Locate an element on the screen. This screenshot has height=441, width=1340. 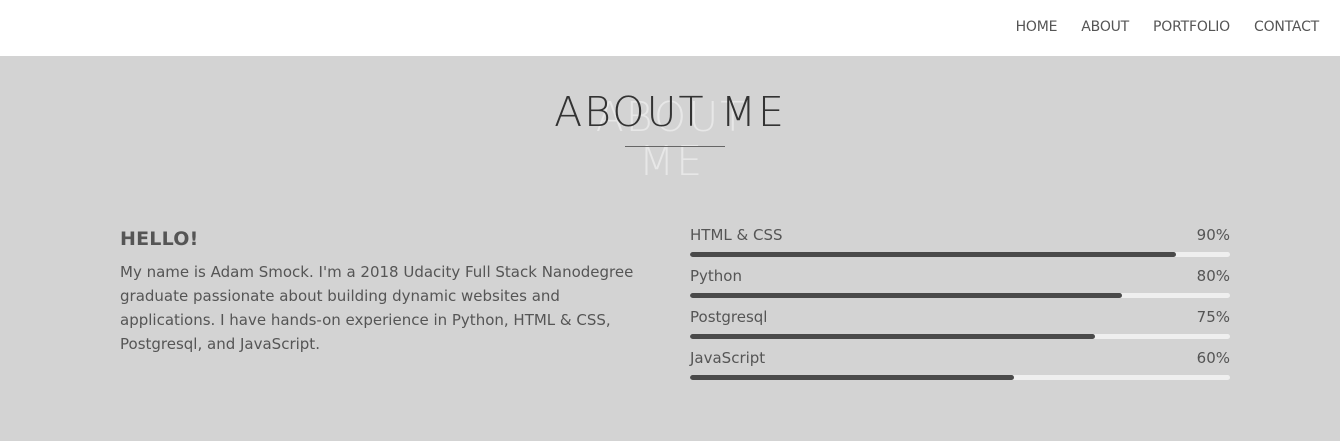
nav-menu: HOME ABOUT PORTFOLIO CONTACT is located at coordinates (1168, 27).